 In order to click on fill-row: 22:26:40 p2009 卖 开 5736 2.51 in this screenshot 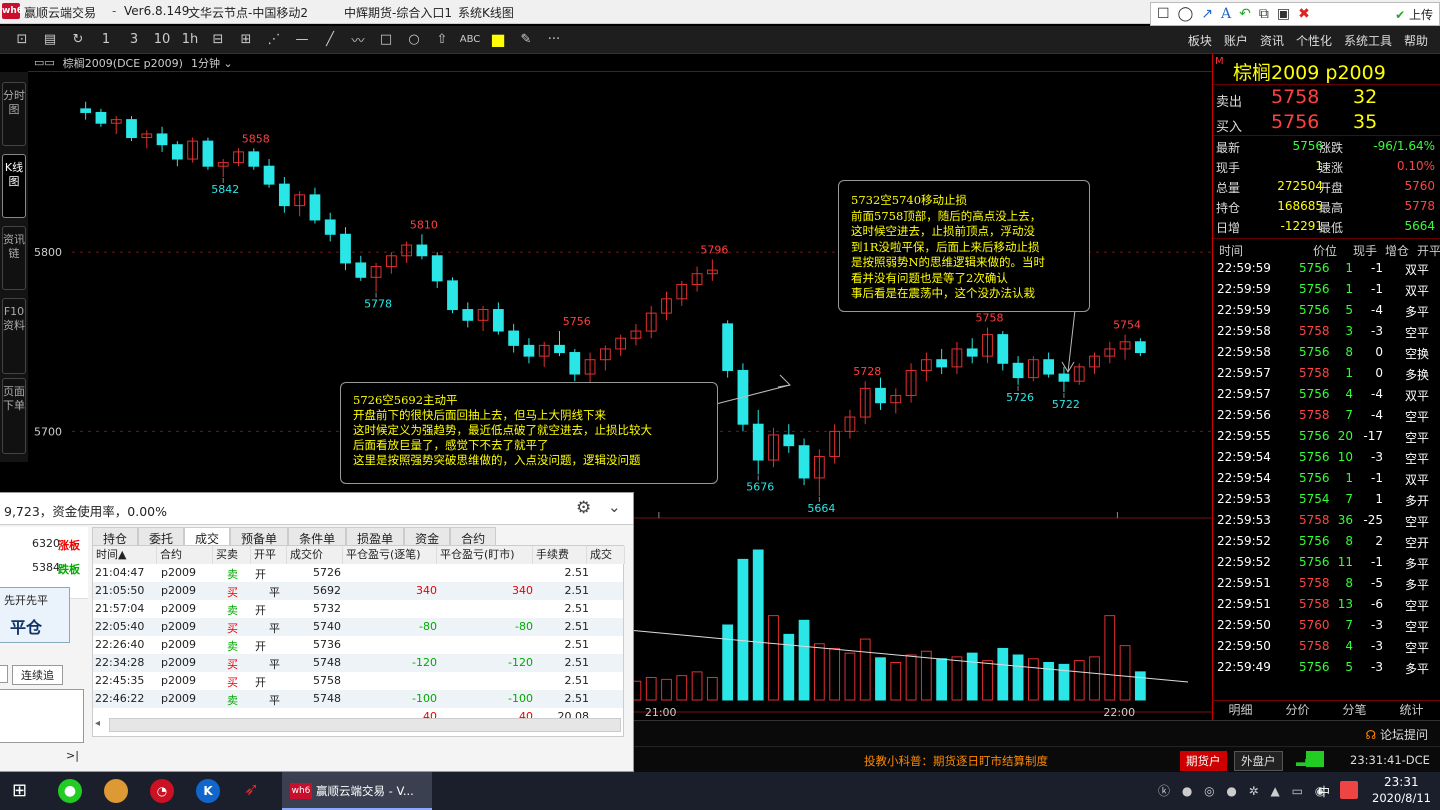, I will do `click(358, 645)`.